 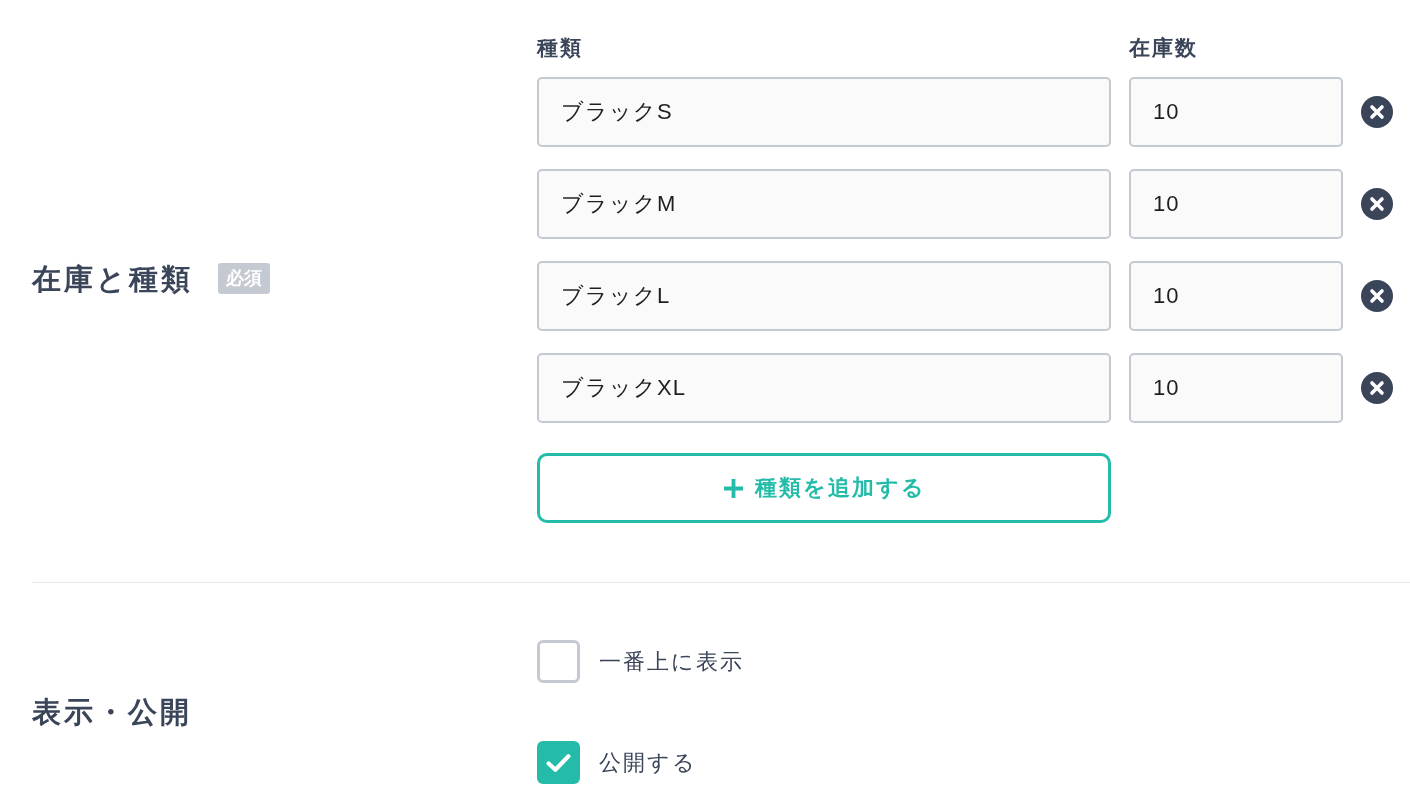 I want to click on variant-input: ブラックL, so click(x=824, y=296).